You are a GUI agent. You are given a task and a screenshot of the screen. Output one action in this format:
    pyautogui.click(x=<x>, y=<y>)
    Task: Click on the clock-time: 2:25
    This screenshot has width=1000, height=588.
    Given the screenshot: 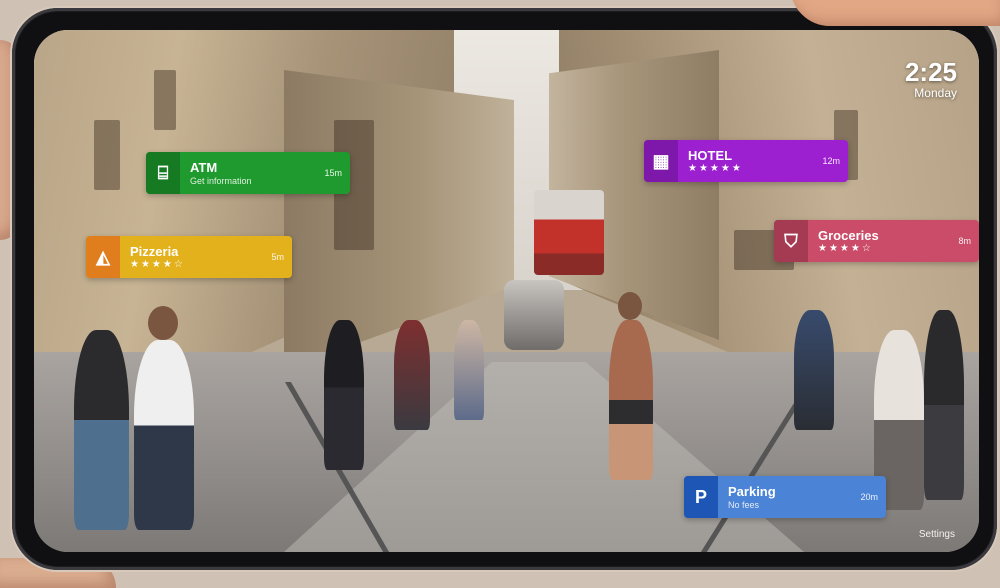 What is the action you would take?
    pyautogui.click(x=930, y=72)
    